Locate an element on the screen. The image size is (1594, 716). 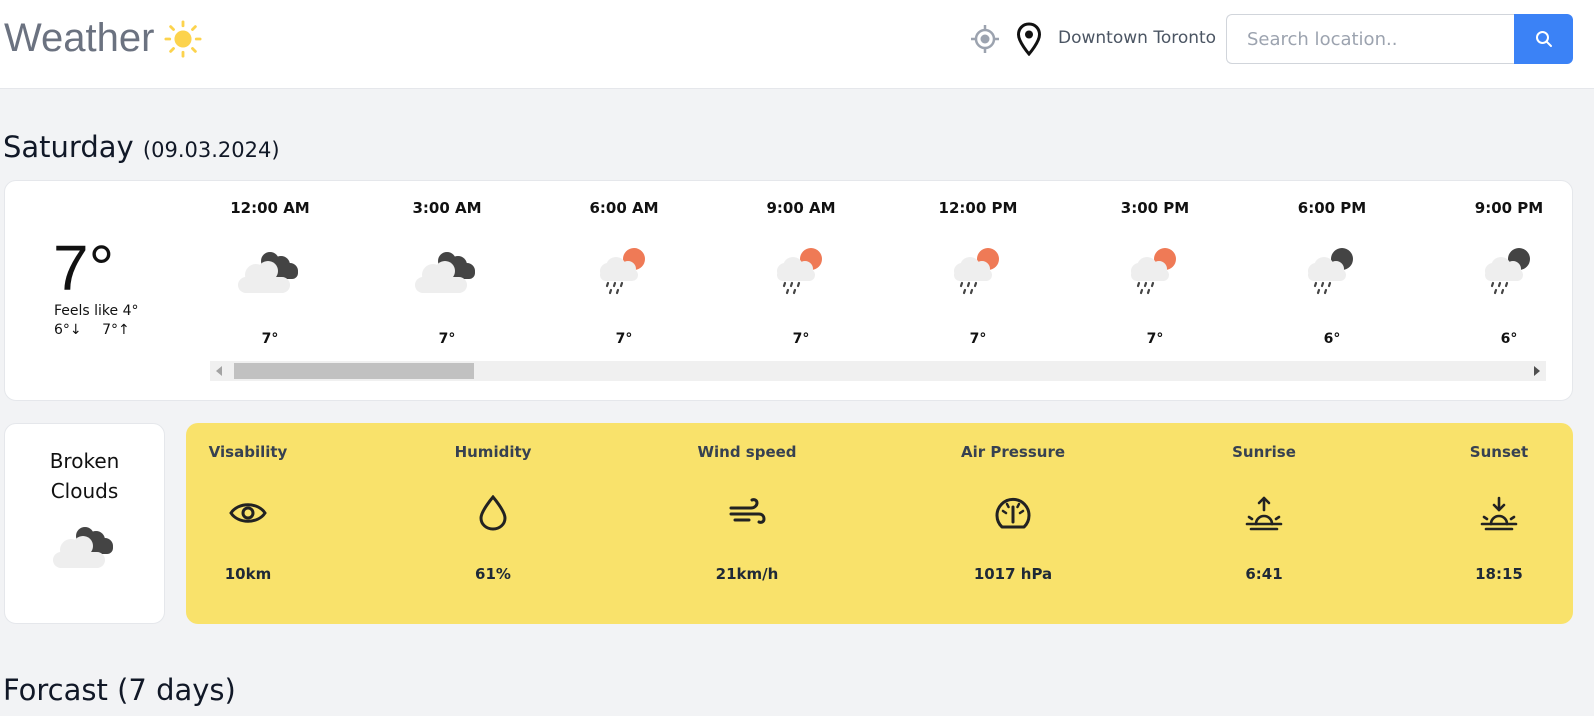
hour-item: 6:00 AM 7° is located at coordinates (624, 273).